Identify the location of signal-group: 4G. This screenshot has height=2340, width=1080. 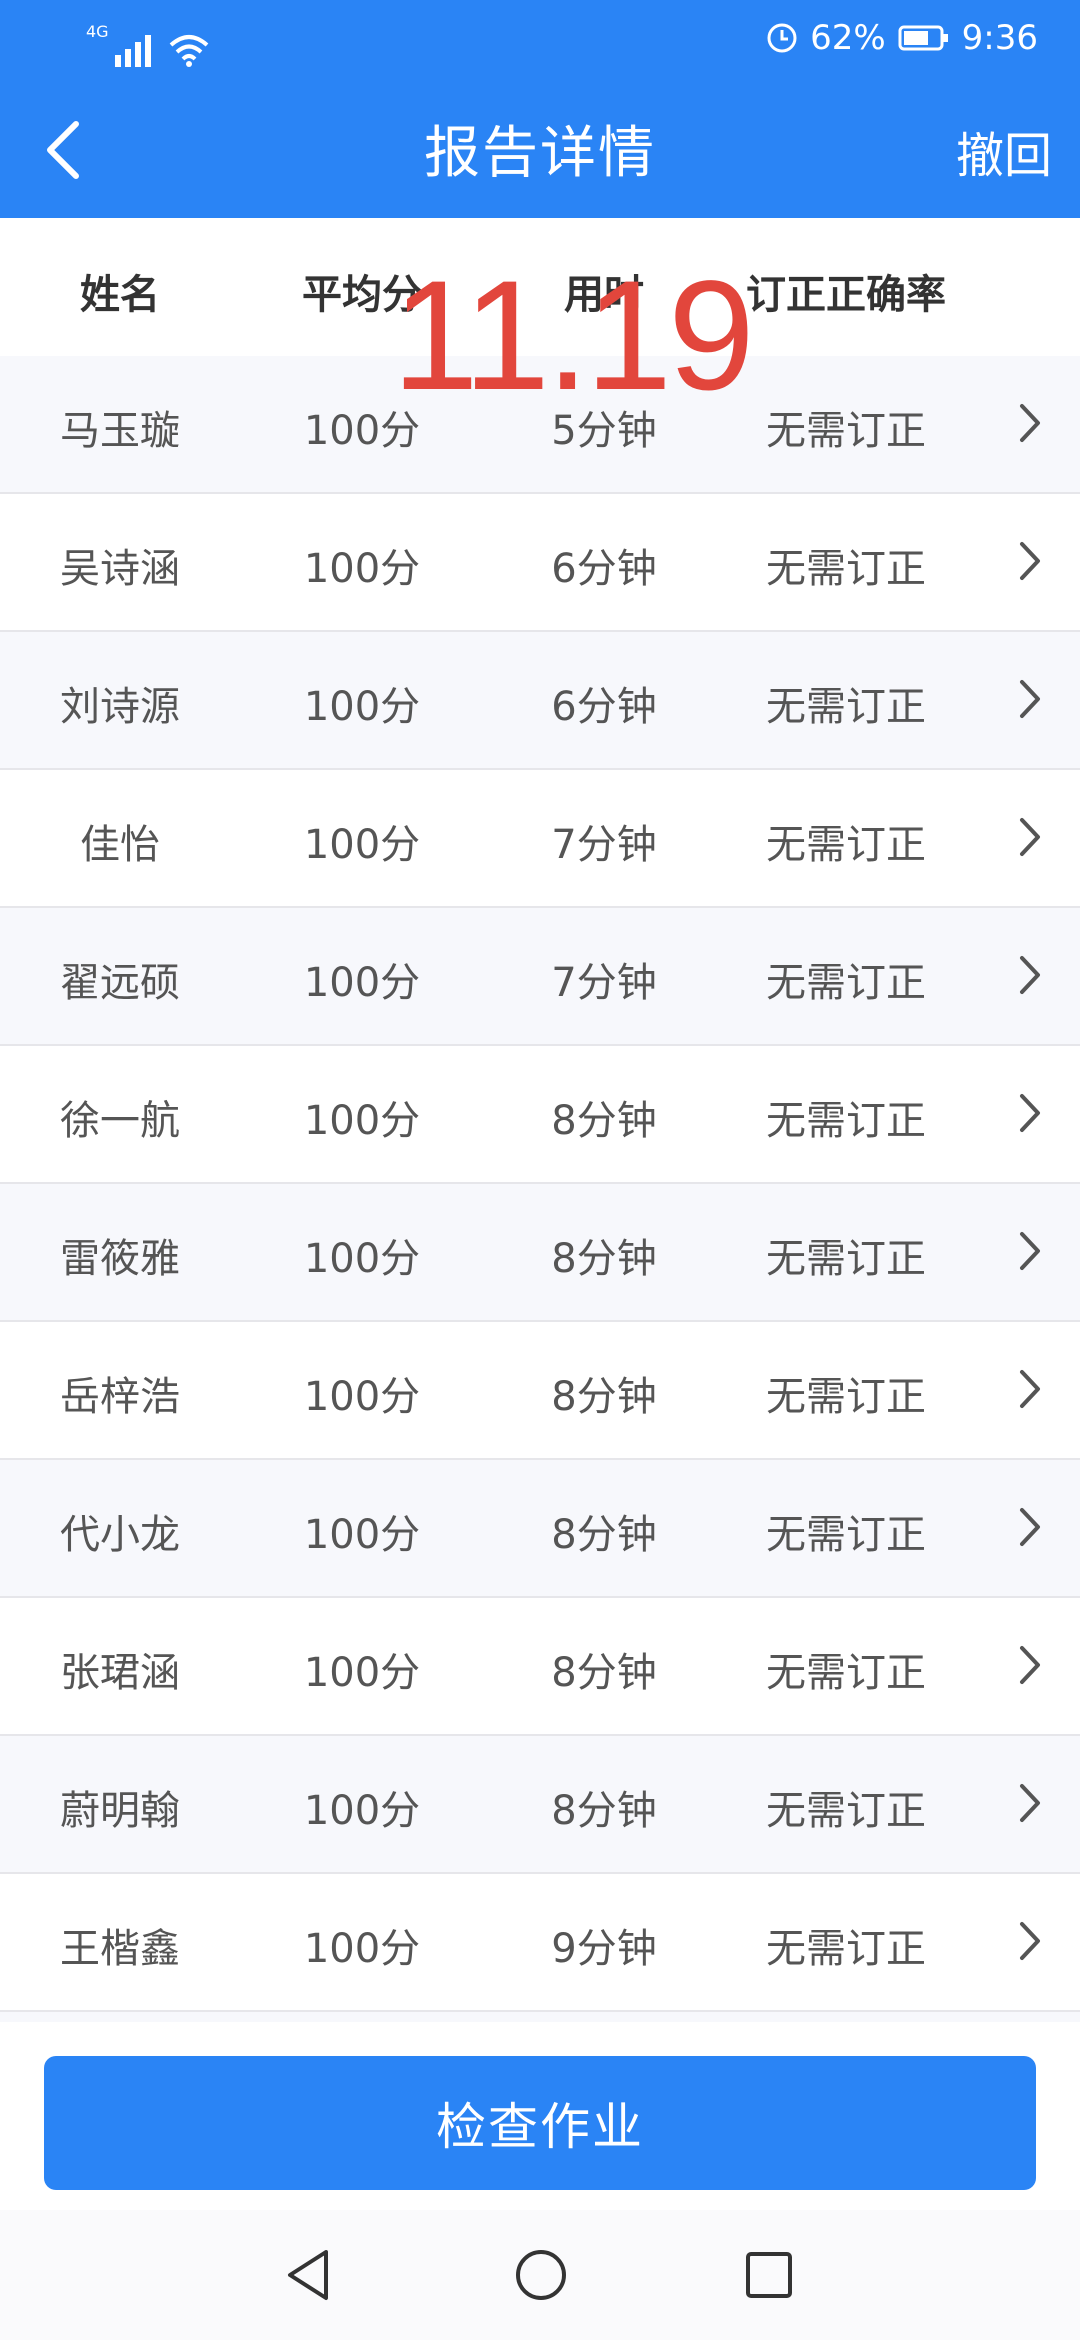
(148, 44).